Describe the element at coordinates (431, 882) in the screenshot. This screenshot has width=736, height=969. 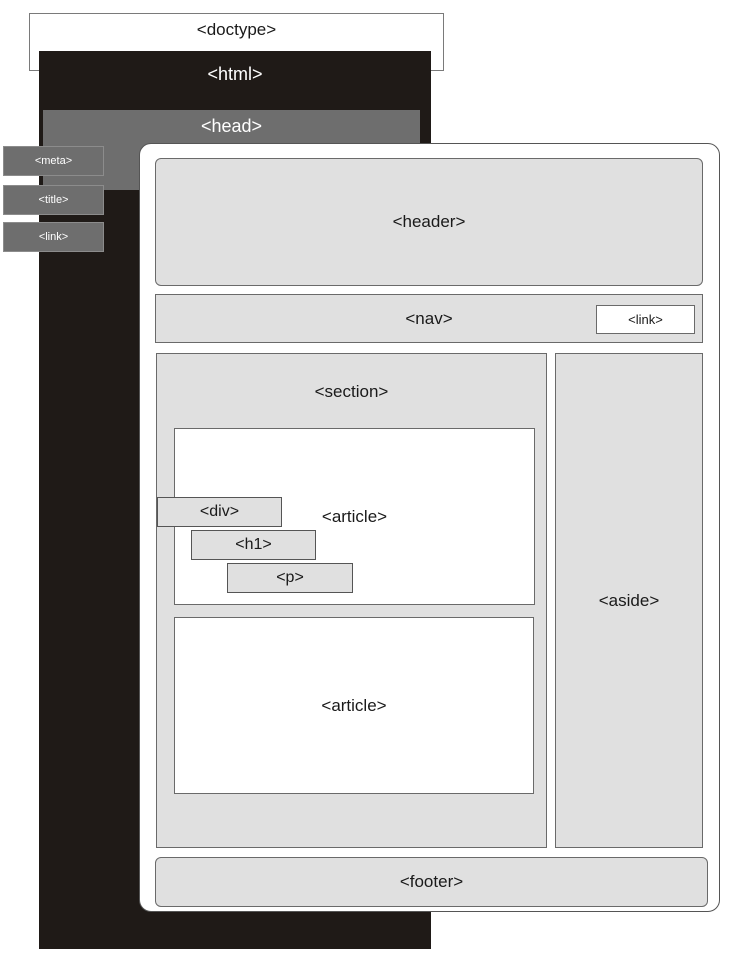
I see `footer-box: <footer>` at that location.